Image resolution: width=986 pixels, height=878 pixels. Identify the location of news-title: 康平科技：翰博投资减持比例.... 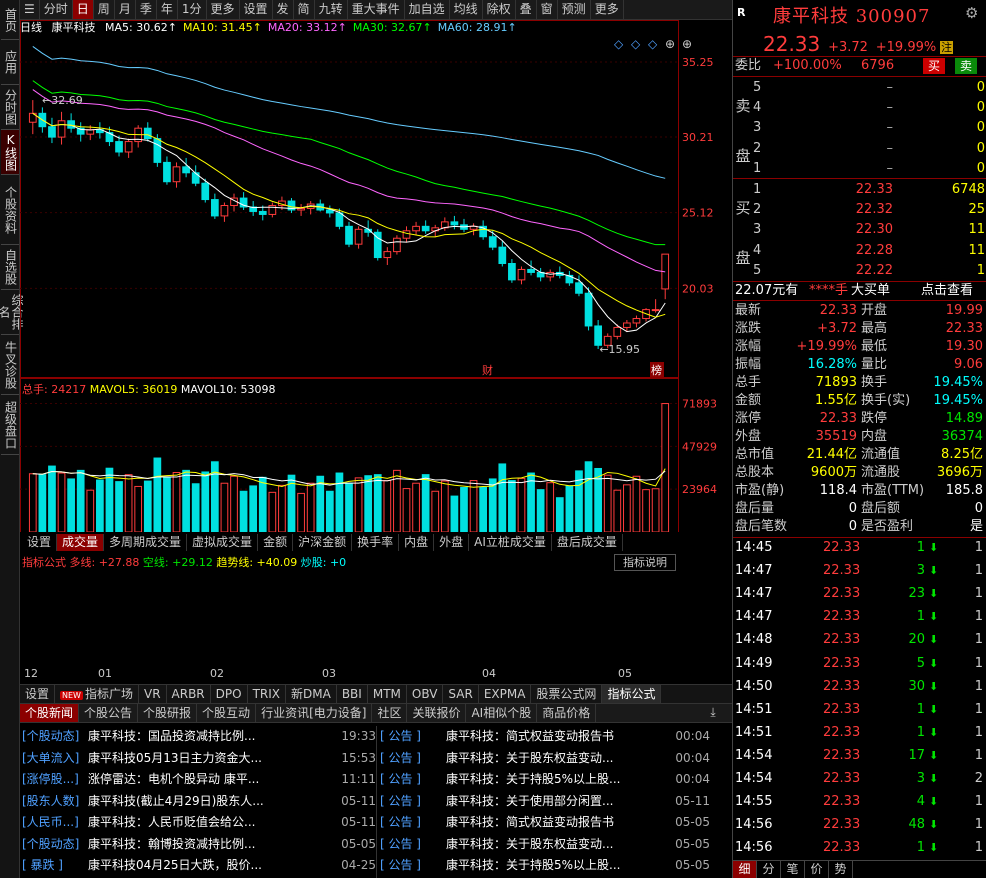
(212, 845).